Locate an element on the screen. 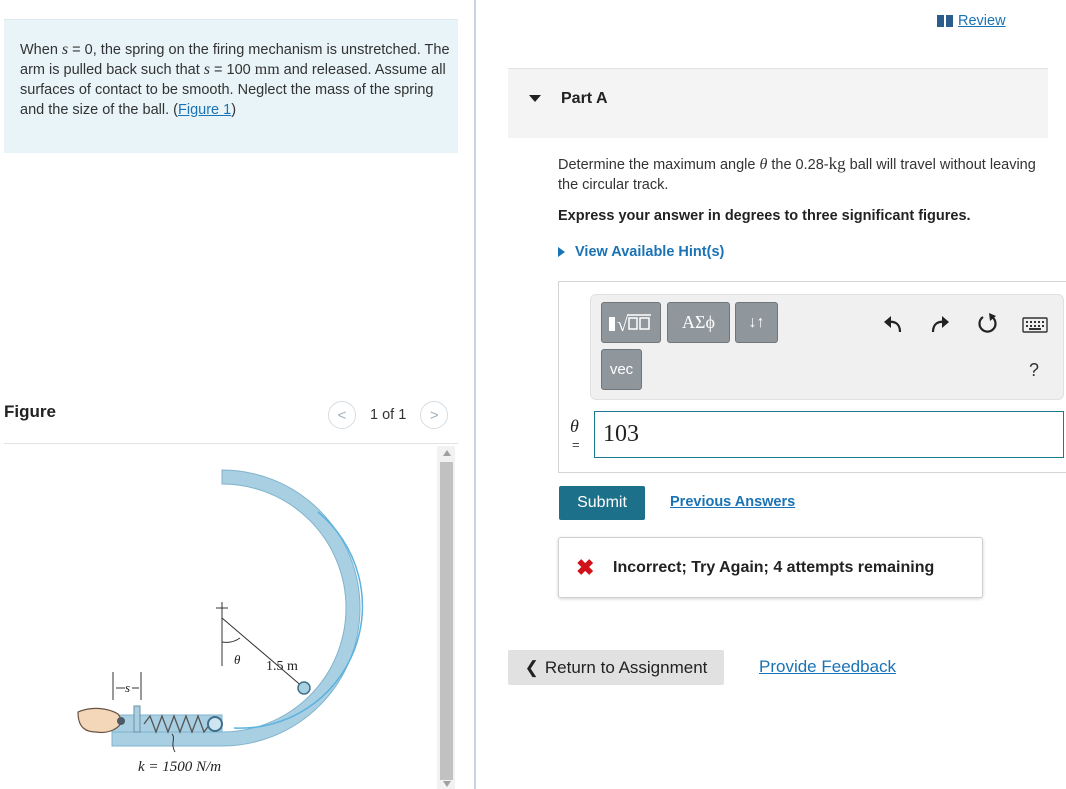  scrollbar-thumb is located at coordinates (446, 621).